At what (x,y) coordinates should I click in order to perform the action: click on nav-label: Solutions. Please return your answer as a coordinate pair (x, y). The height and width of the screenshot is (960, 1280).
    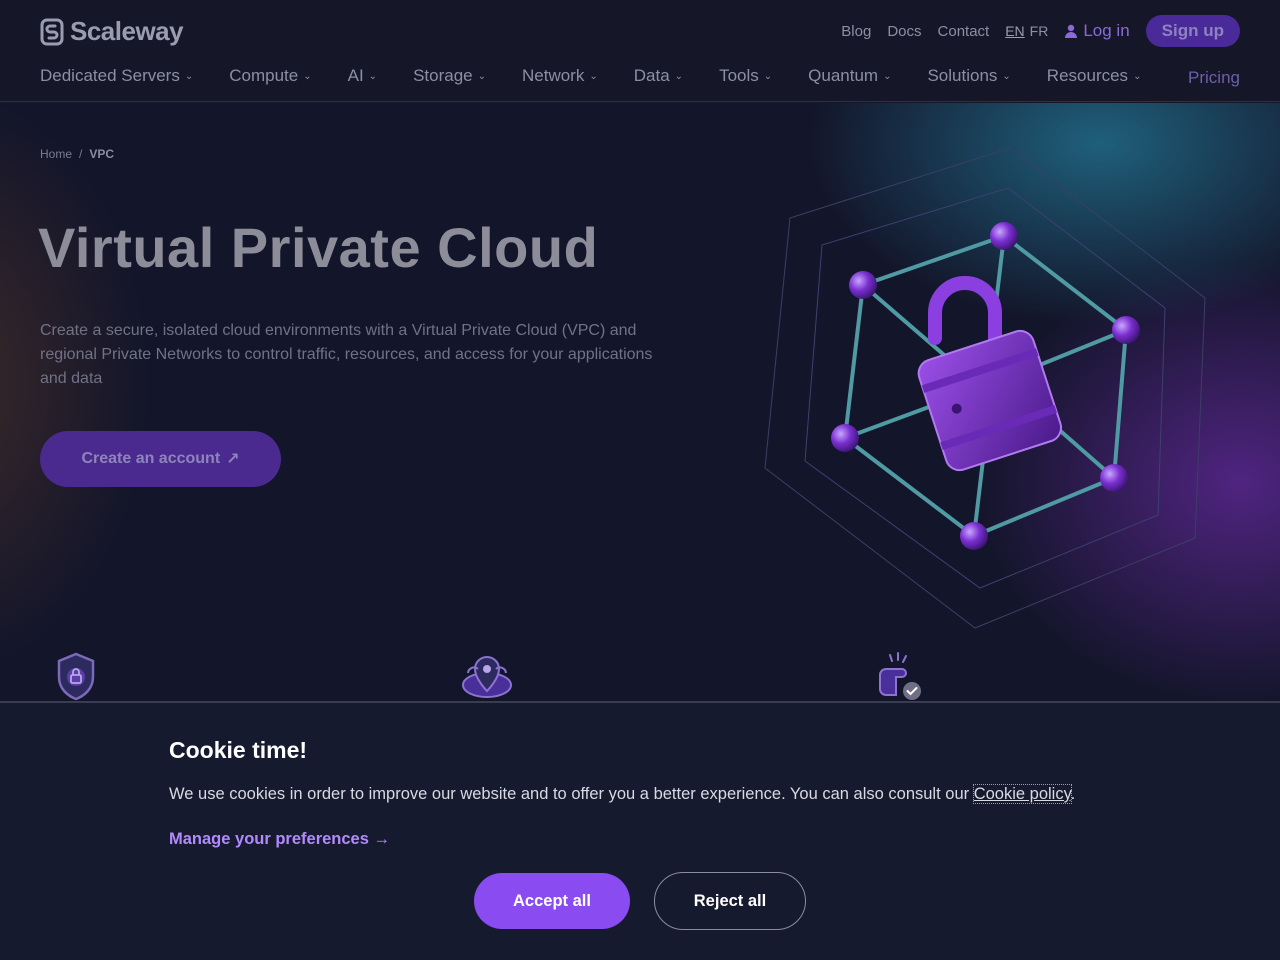
    Looking at the image, I should click on (962, 75).